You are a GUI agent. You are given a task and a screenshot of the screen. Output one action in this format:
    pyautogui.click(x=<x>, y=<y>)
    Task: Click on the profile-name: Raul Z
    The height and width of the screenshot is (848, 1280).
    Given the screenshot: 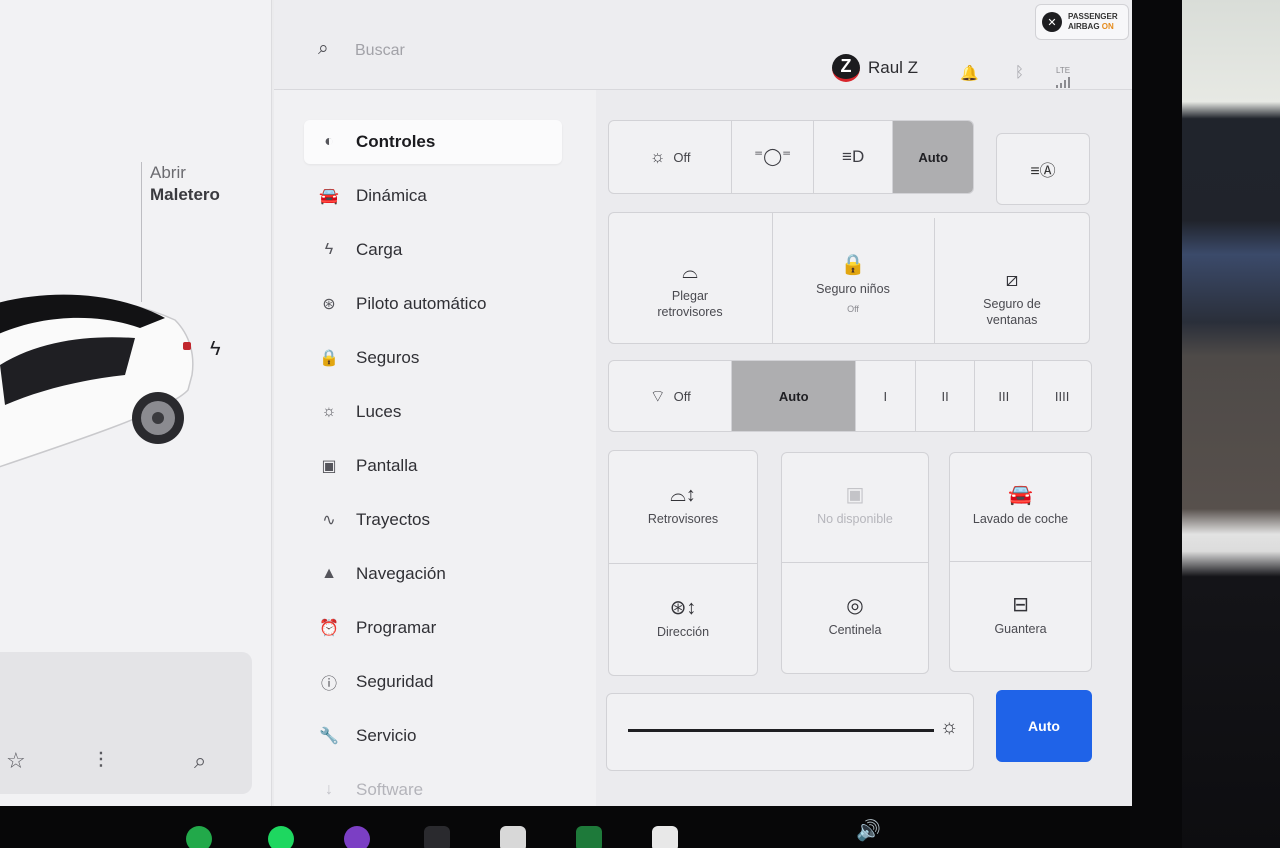 What is the action you would take?
    pyautogui.click(x=893, y=67)
    